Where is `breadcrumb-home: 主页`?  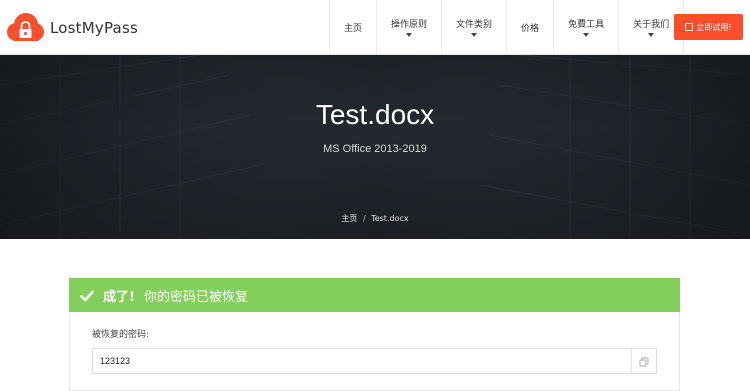 breadcrumb-home: 主页 is located at coordinates (349, 218).